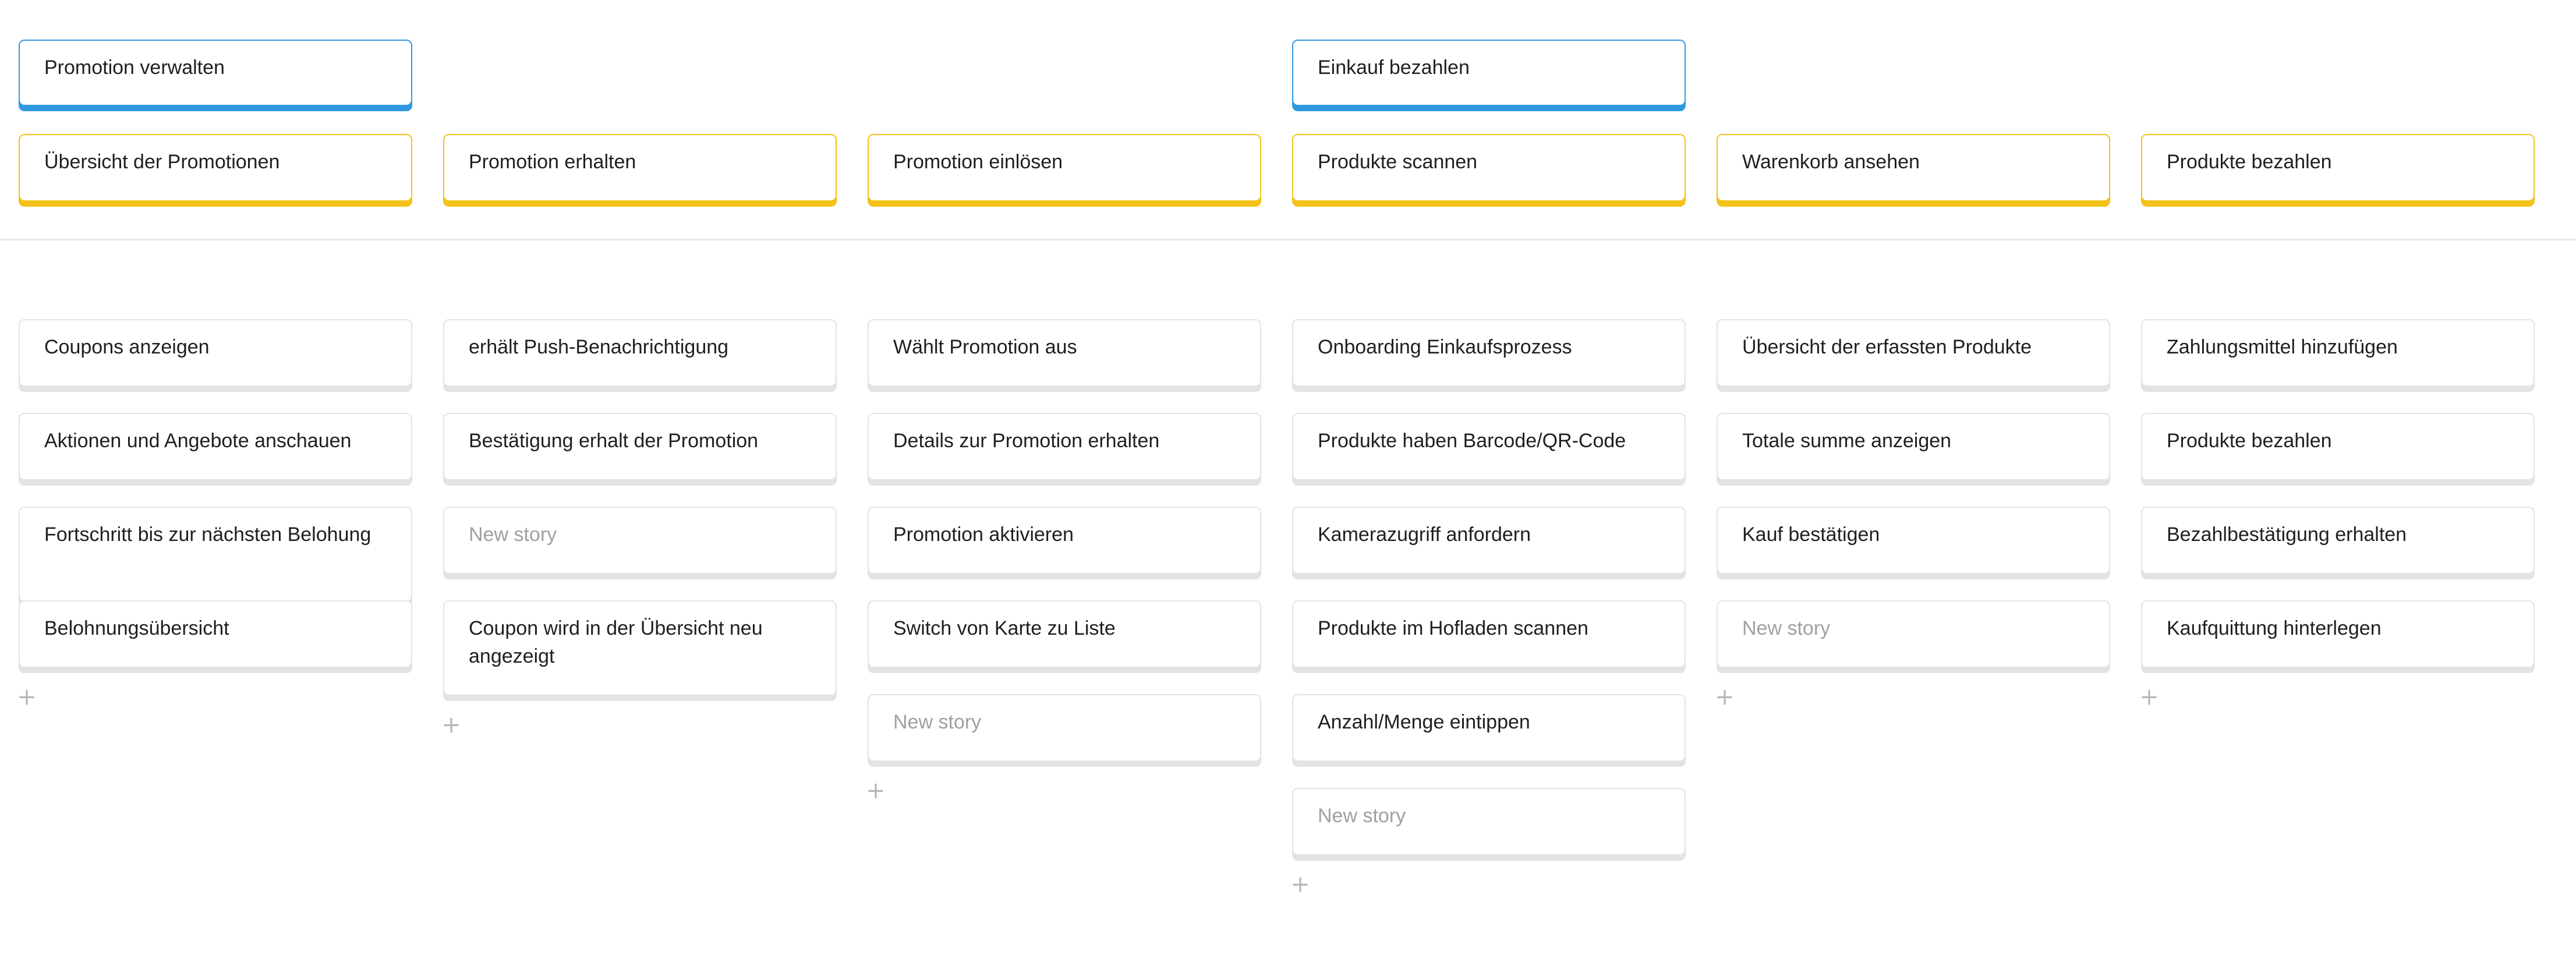 The width and height of the screenshot is (2576, 955). I want to click on story-label: Zahlungsmittel hinzufügen, so click(2282, 347).